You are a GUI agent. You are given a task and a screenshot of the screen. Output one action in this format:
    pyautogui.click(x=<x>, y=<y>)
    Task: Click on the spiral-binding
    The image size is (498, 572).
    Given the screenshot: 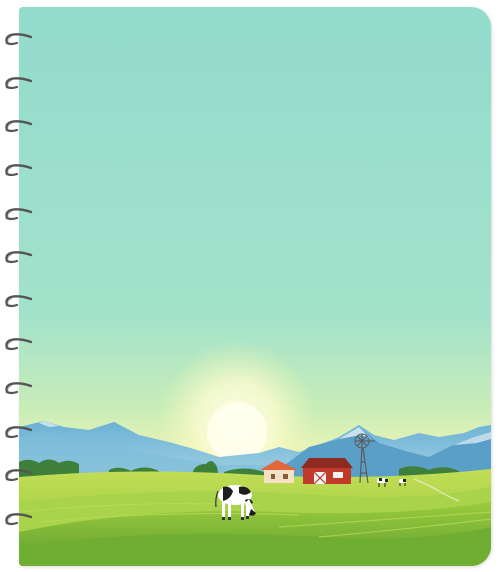 What is the action you would take?
    pyautogui.click(x=20, y=286)
    